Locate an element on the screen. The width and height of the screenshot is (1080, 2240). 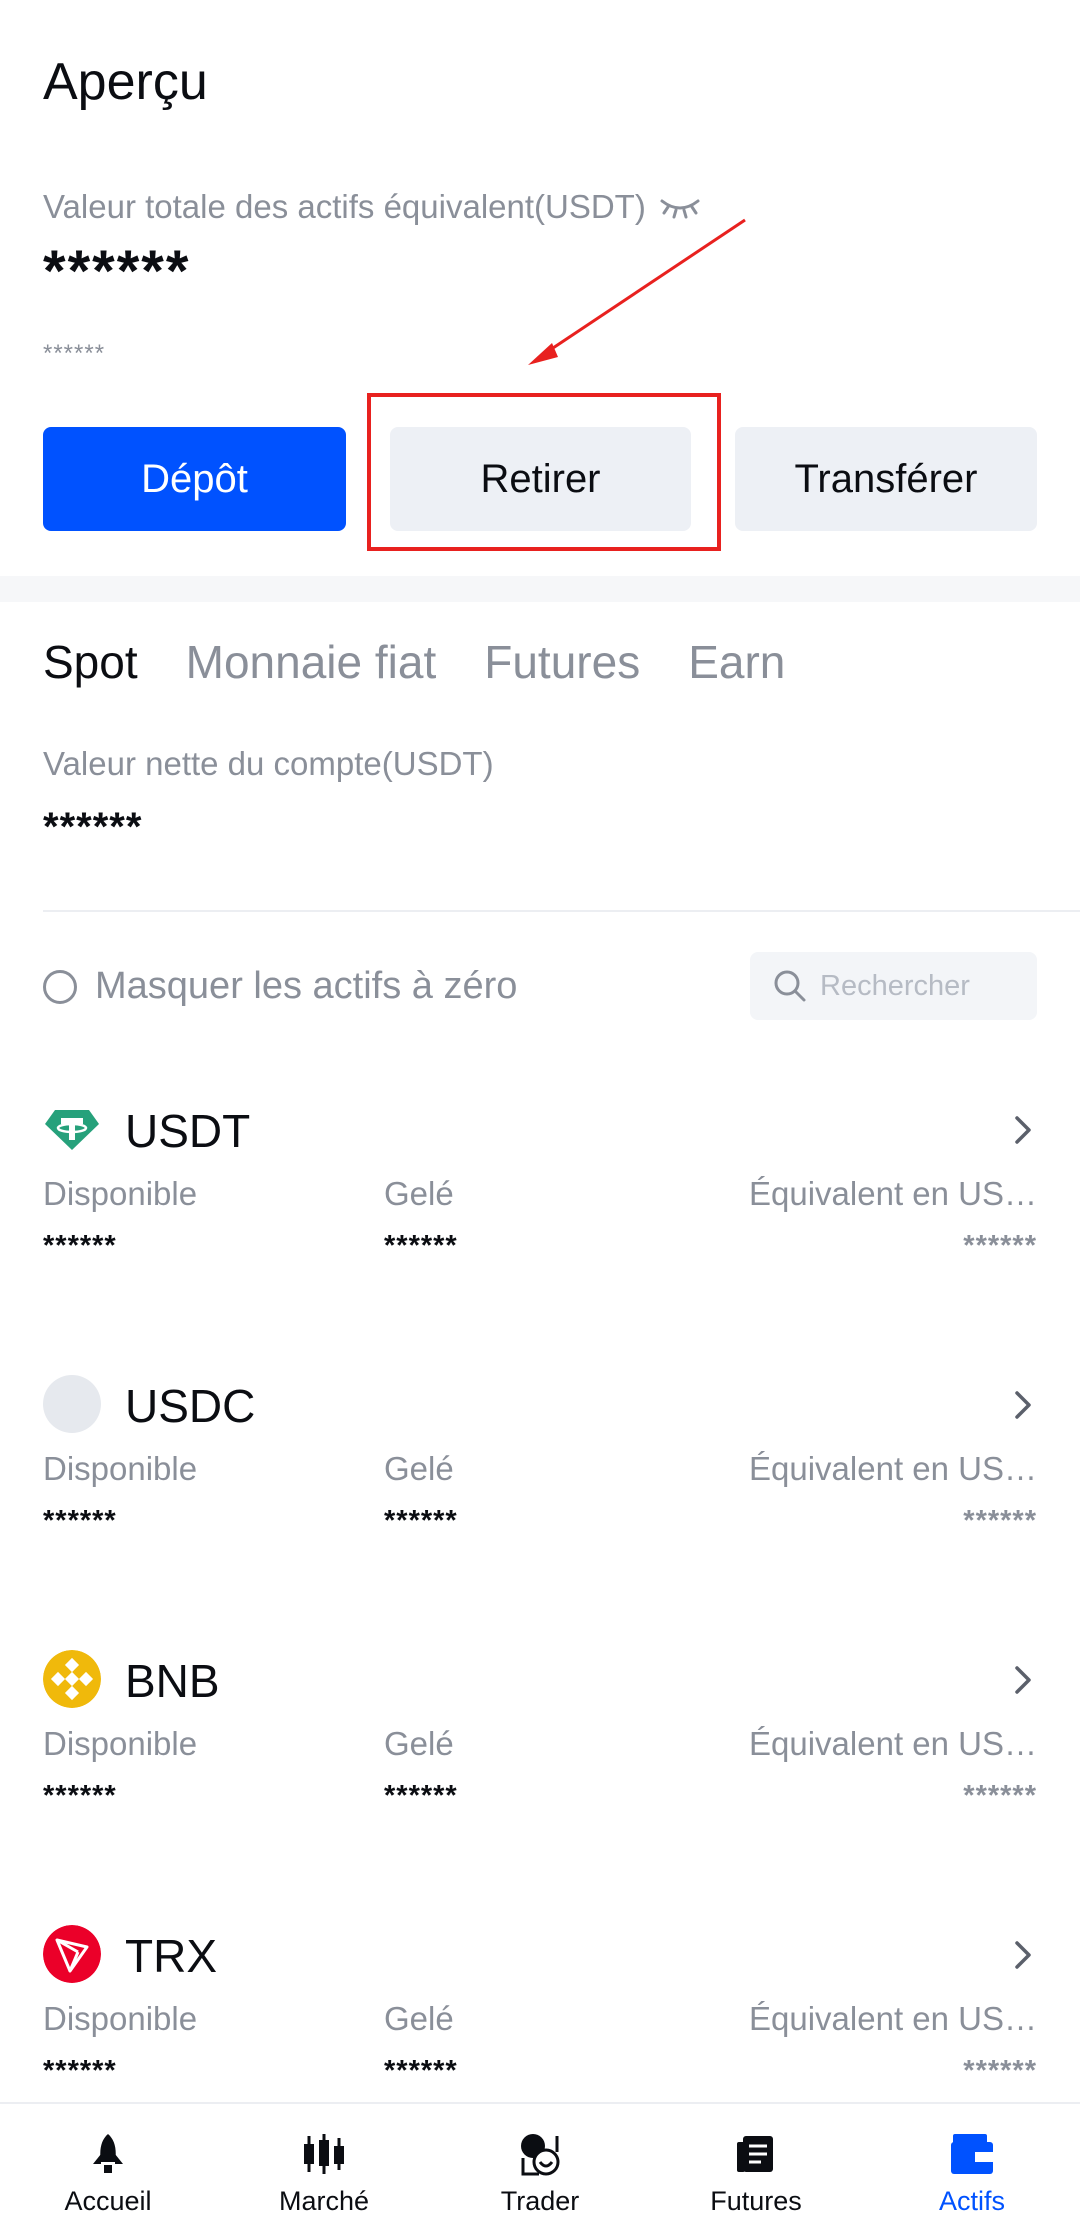
nav-item-actifs: Actifs is located at coordinates (972, 2172).